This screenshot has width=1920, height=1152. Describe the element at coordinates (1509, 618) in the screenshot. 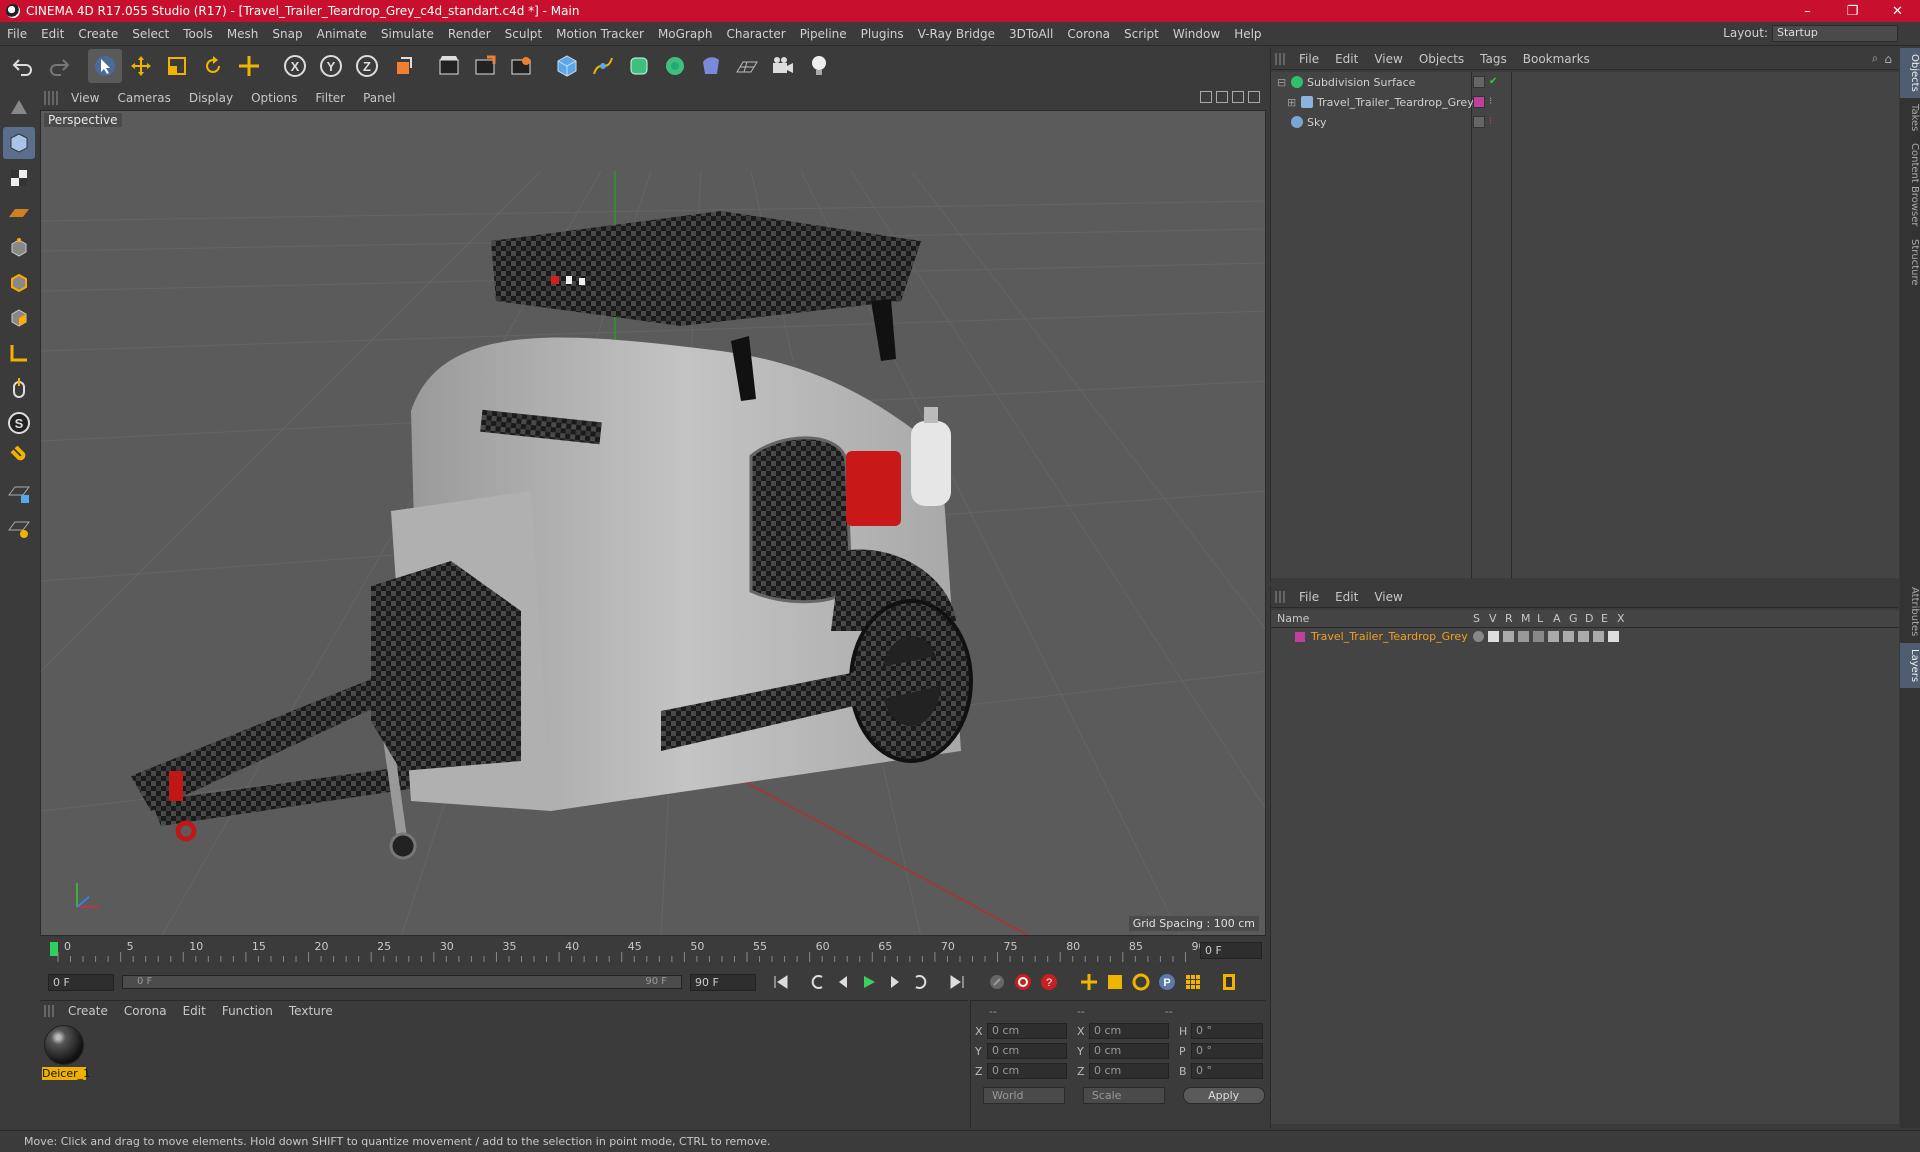

I see `col-render: R` at that location.